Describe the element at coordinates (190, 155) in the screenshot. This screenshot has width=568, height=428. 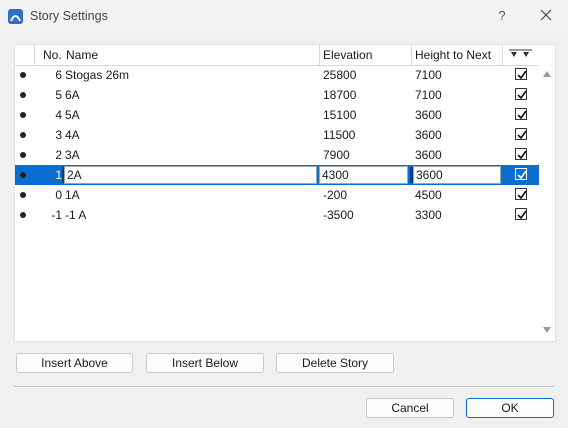
I see `story-name-cell: 3A` at that location.